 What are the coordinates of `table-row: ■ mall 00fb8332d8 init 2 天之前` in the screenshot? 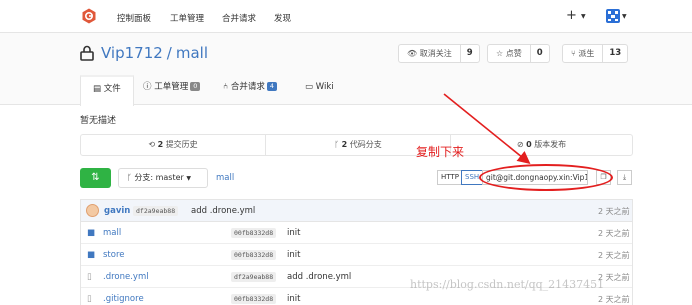 It's located at (356, 233).